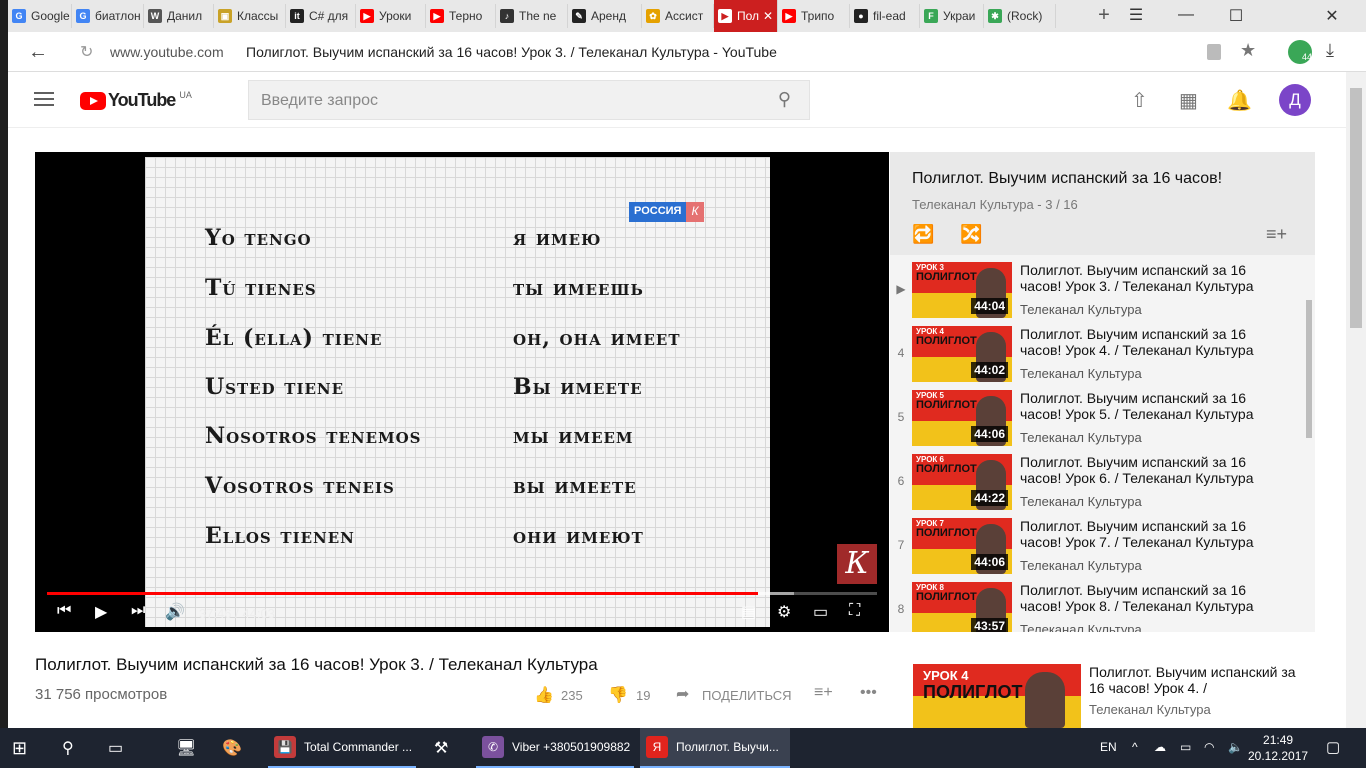 Image resolution: width=1366 pixels, height=768 pixels. I want to click on progress-bar, so click(462, 593).